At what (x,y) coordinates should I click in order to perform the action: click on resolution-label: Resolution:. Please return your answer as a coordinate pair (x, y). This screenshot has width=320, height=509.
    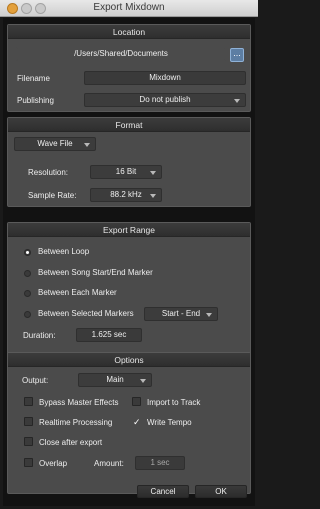
    Looking at the image, I should click on (48, 172).